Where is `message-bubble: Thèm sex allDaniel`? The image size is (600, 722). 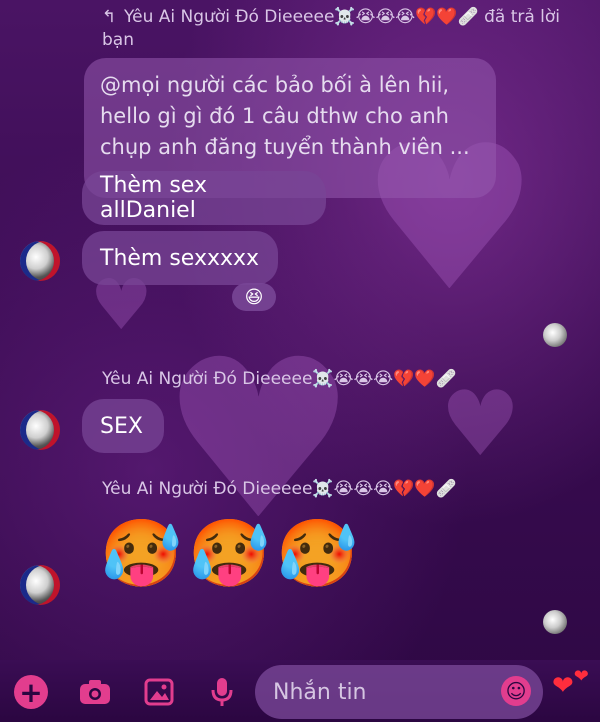
message-bubble: Thèm sex allDaniel is located at coordinates (204, 198).